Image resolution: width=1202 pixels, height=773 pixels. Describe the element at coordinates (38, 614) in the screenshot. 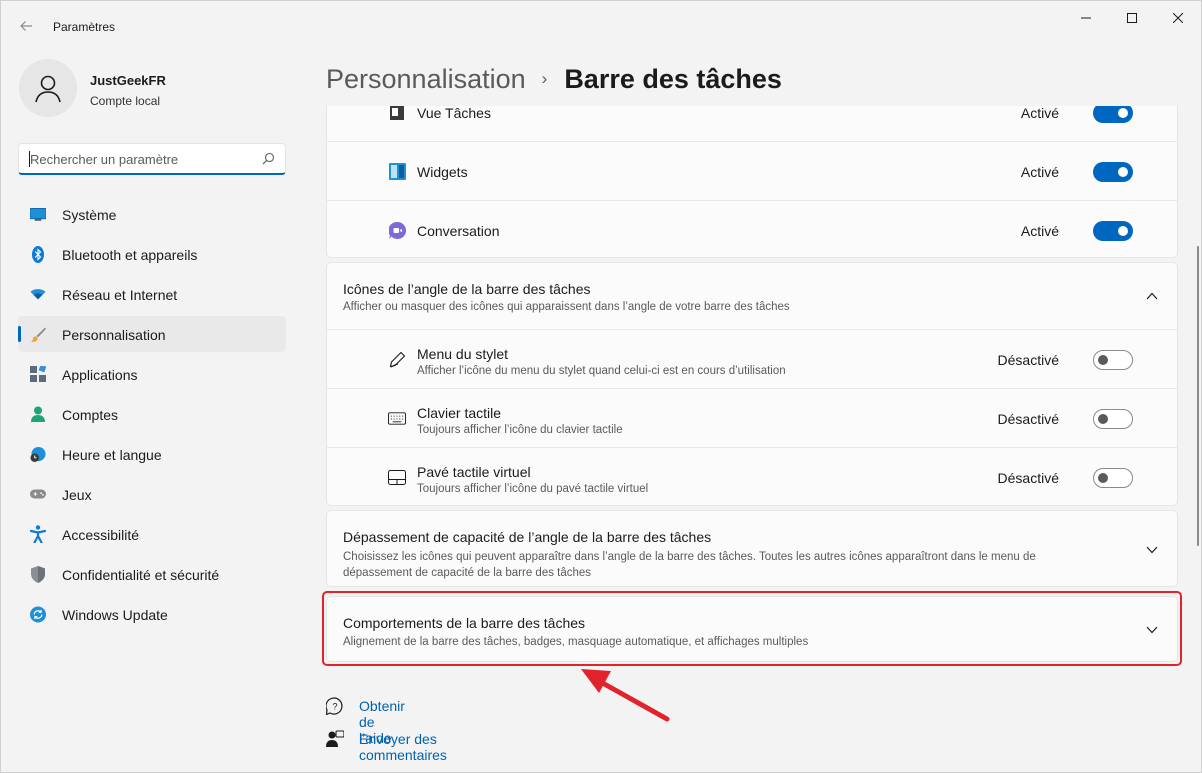

I see `update-icon` at that location.